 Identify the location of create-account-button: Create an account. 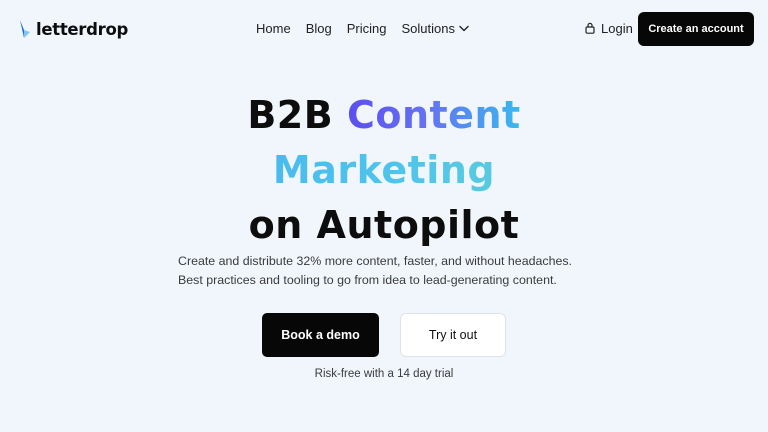
(696, 29).